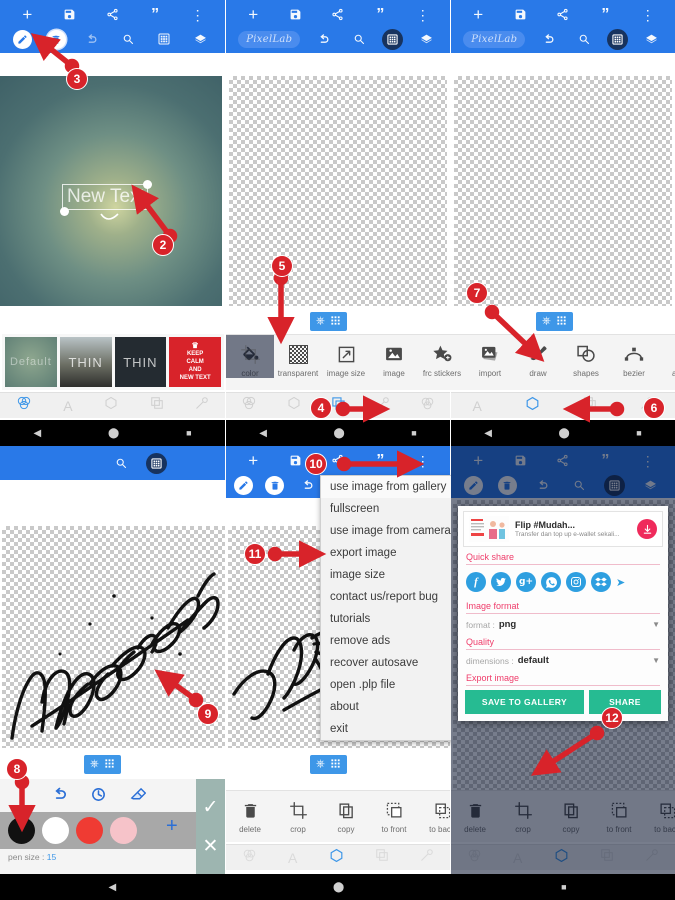  Describe the element at coordinates (563, 659) in the screenshot. I see `dimensions-selector: dimensions : default ▼` at that location.